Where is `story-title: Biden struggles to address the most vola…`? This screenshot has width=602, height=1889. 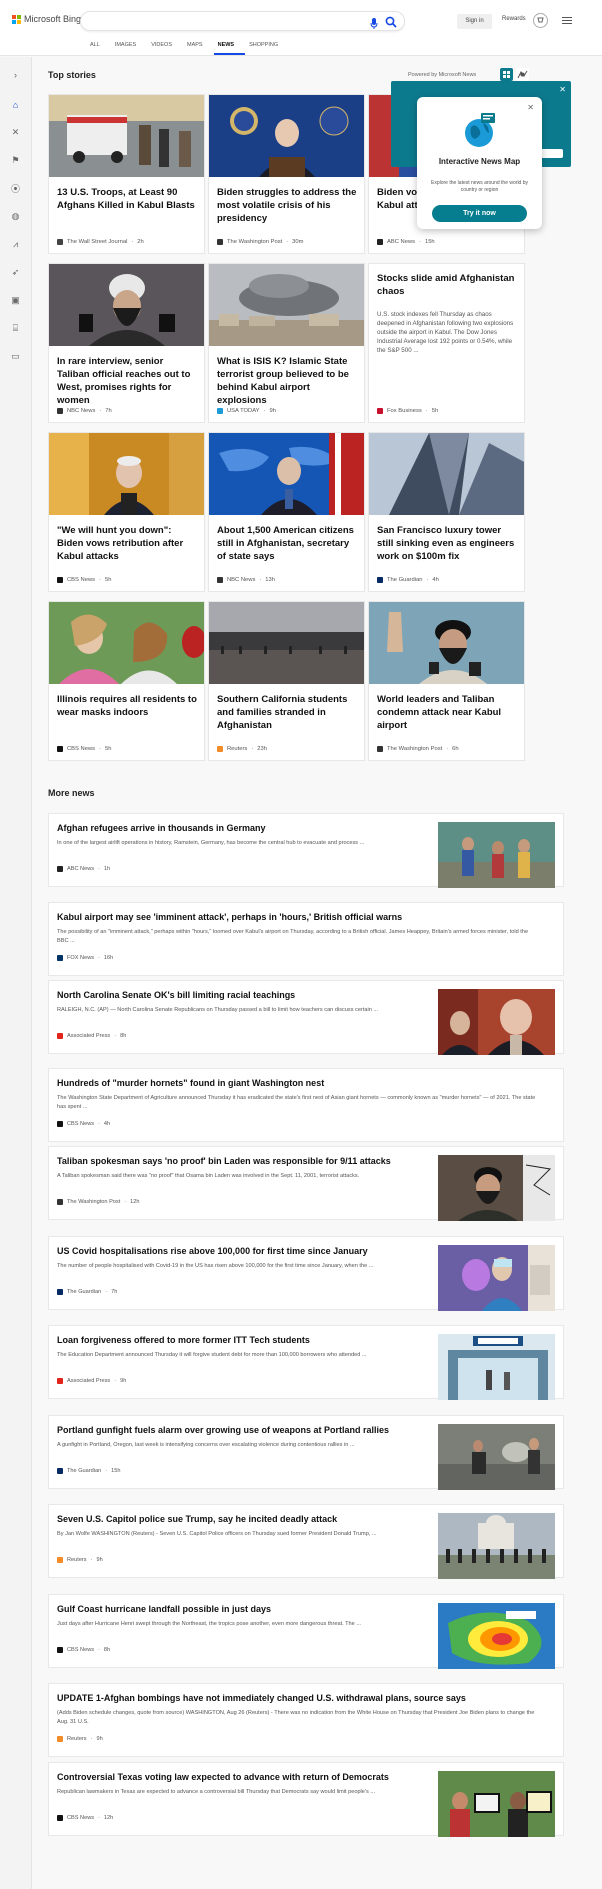
story-title: Biden struggles to address the most vola… is located at coordinates (287, 205).